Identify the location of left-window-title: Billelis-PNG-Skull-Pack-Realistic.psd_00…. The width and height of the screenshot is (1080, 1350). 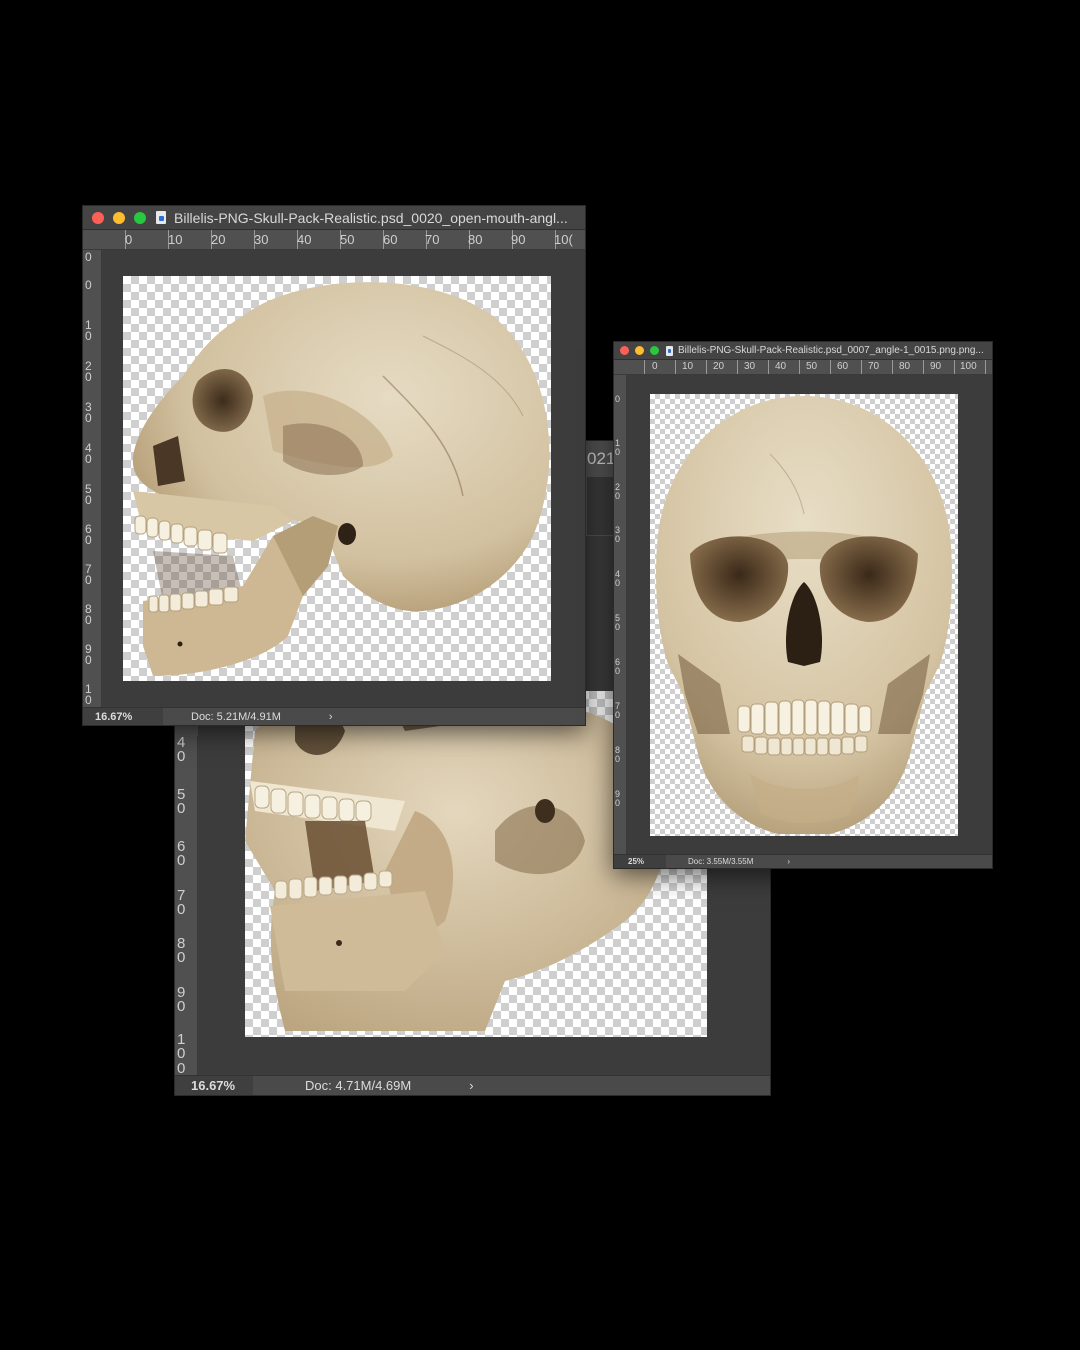
(371, 217).